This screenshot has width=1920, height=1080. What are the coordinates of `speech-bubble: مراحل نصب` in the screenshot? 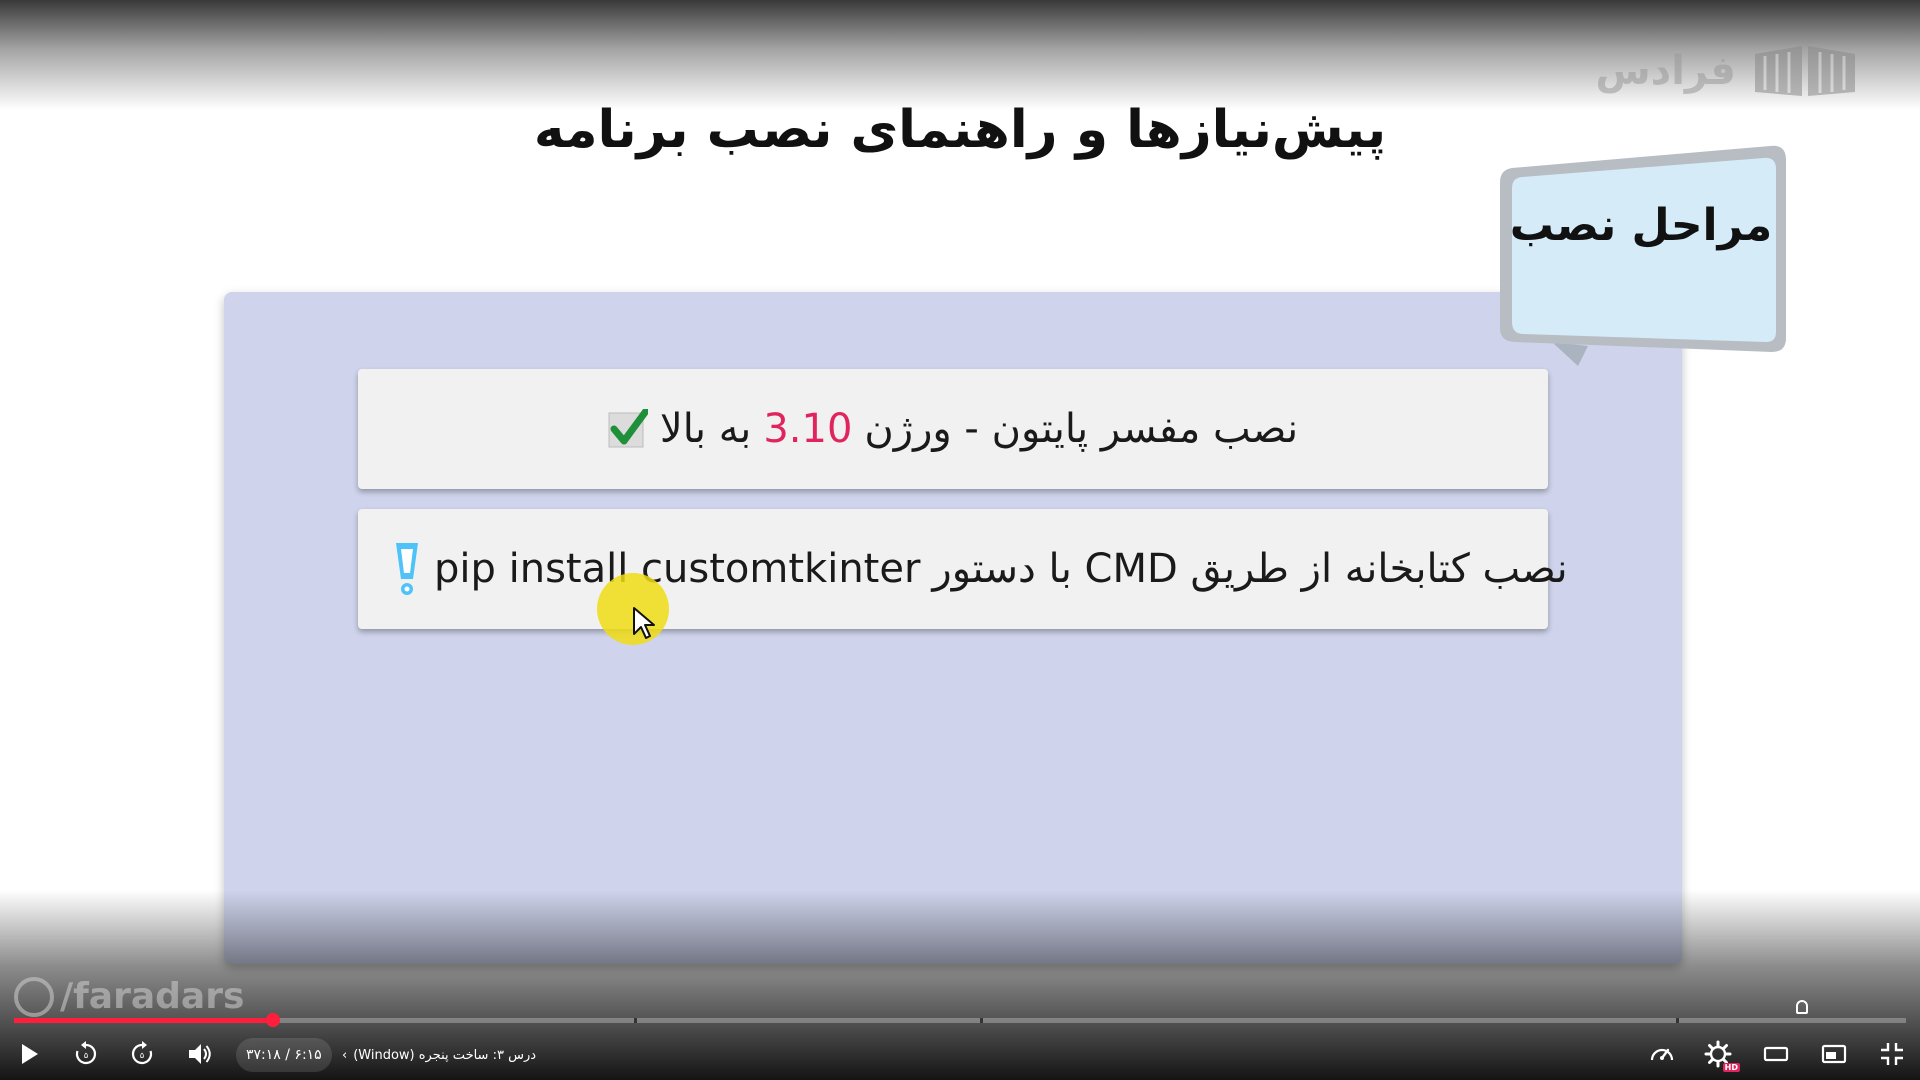 It's located at (1641, 255).